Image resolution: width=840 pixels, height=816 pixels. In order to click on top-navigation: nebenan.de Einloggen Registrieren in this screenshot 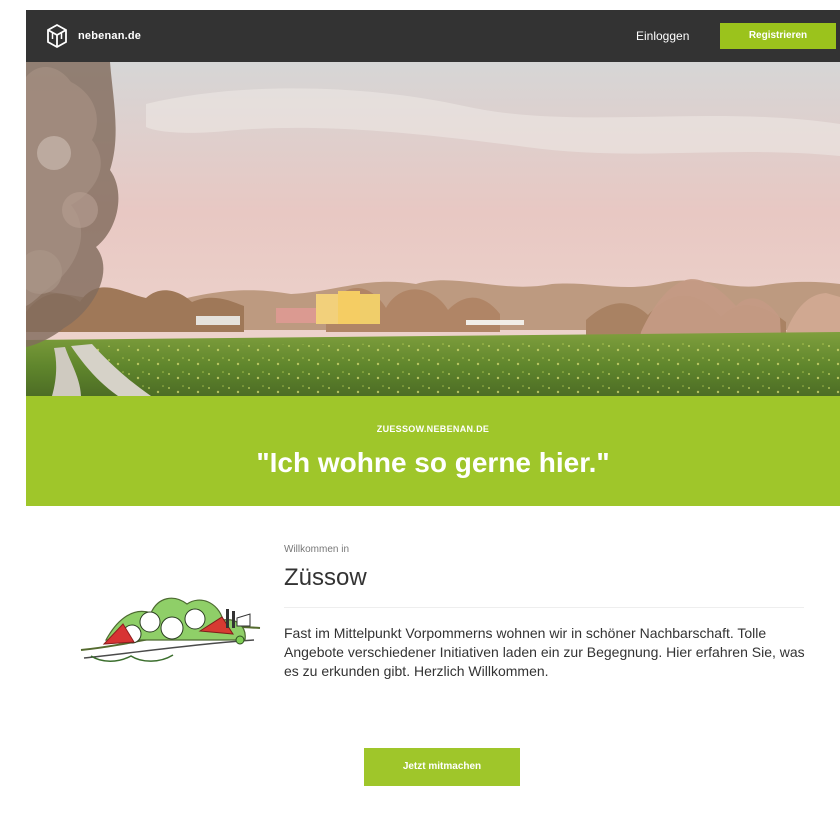, I will do `click(433, 36)`.